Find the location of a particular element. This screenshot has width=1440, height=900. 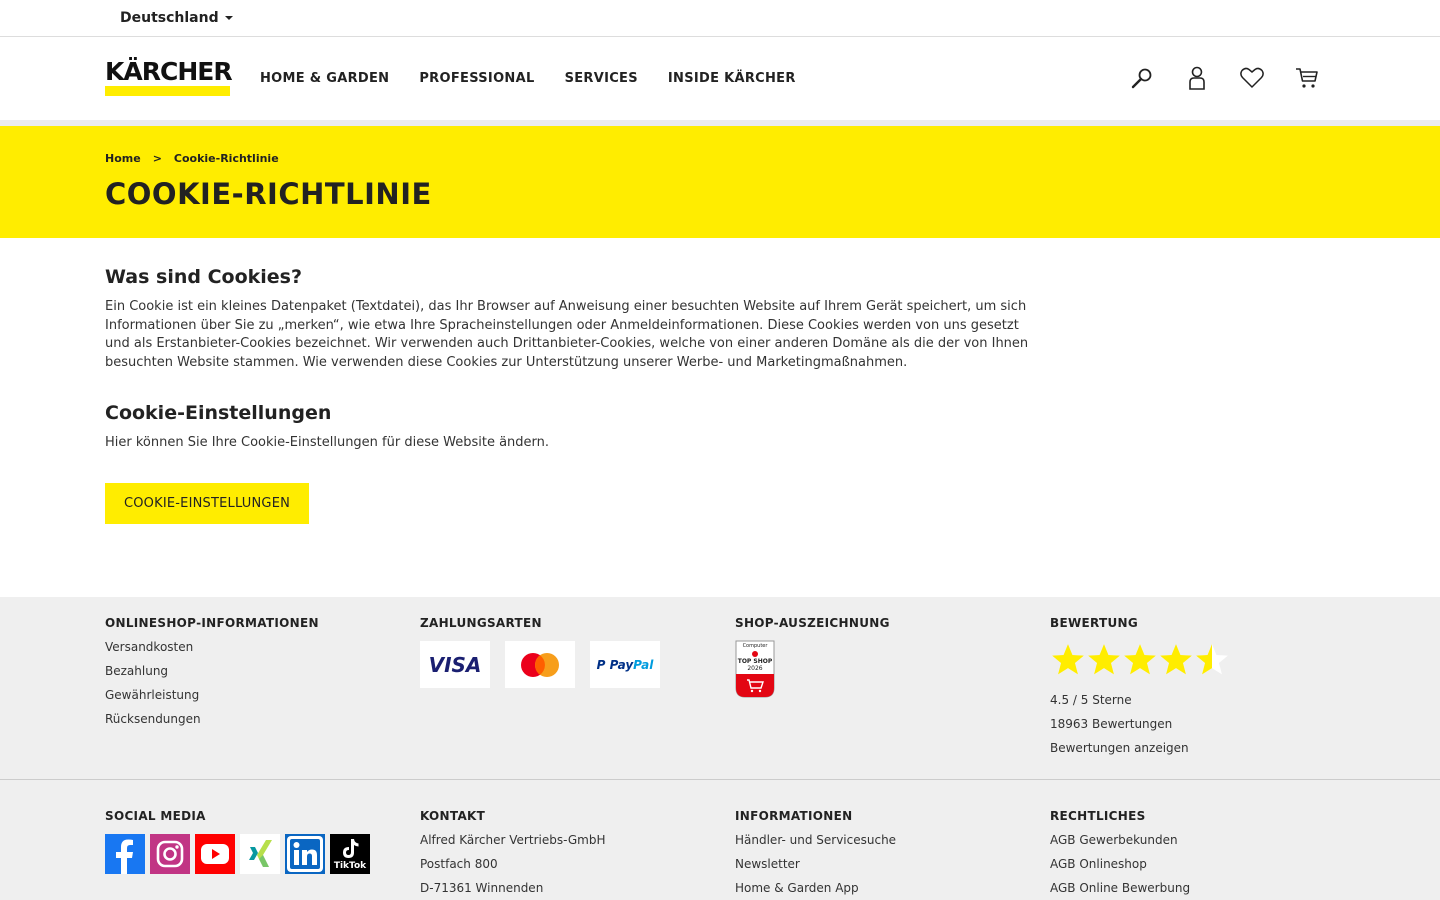

country-selector: Deutschland is located at coordinates (176, 18).